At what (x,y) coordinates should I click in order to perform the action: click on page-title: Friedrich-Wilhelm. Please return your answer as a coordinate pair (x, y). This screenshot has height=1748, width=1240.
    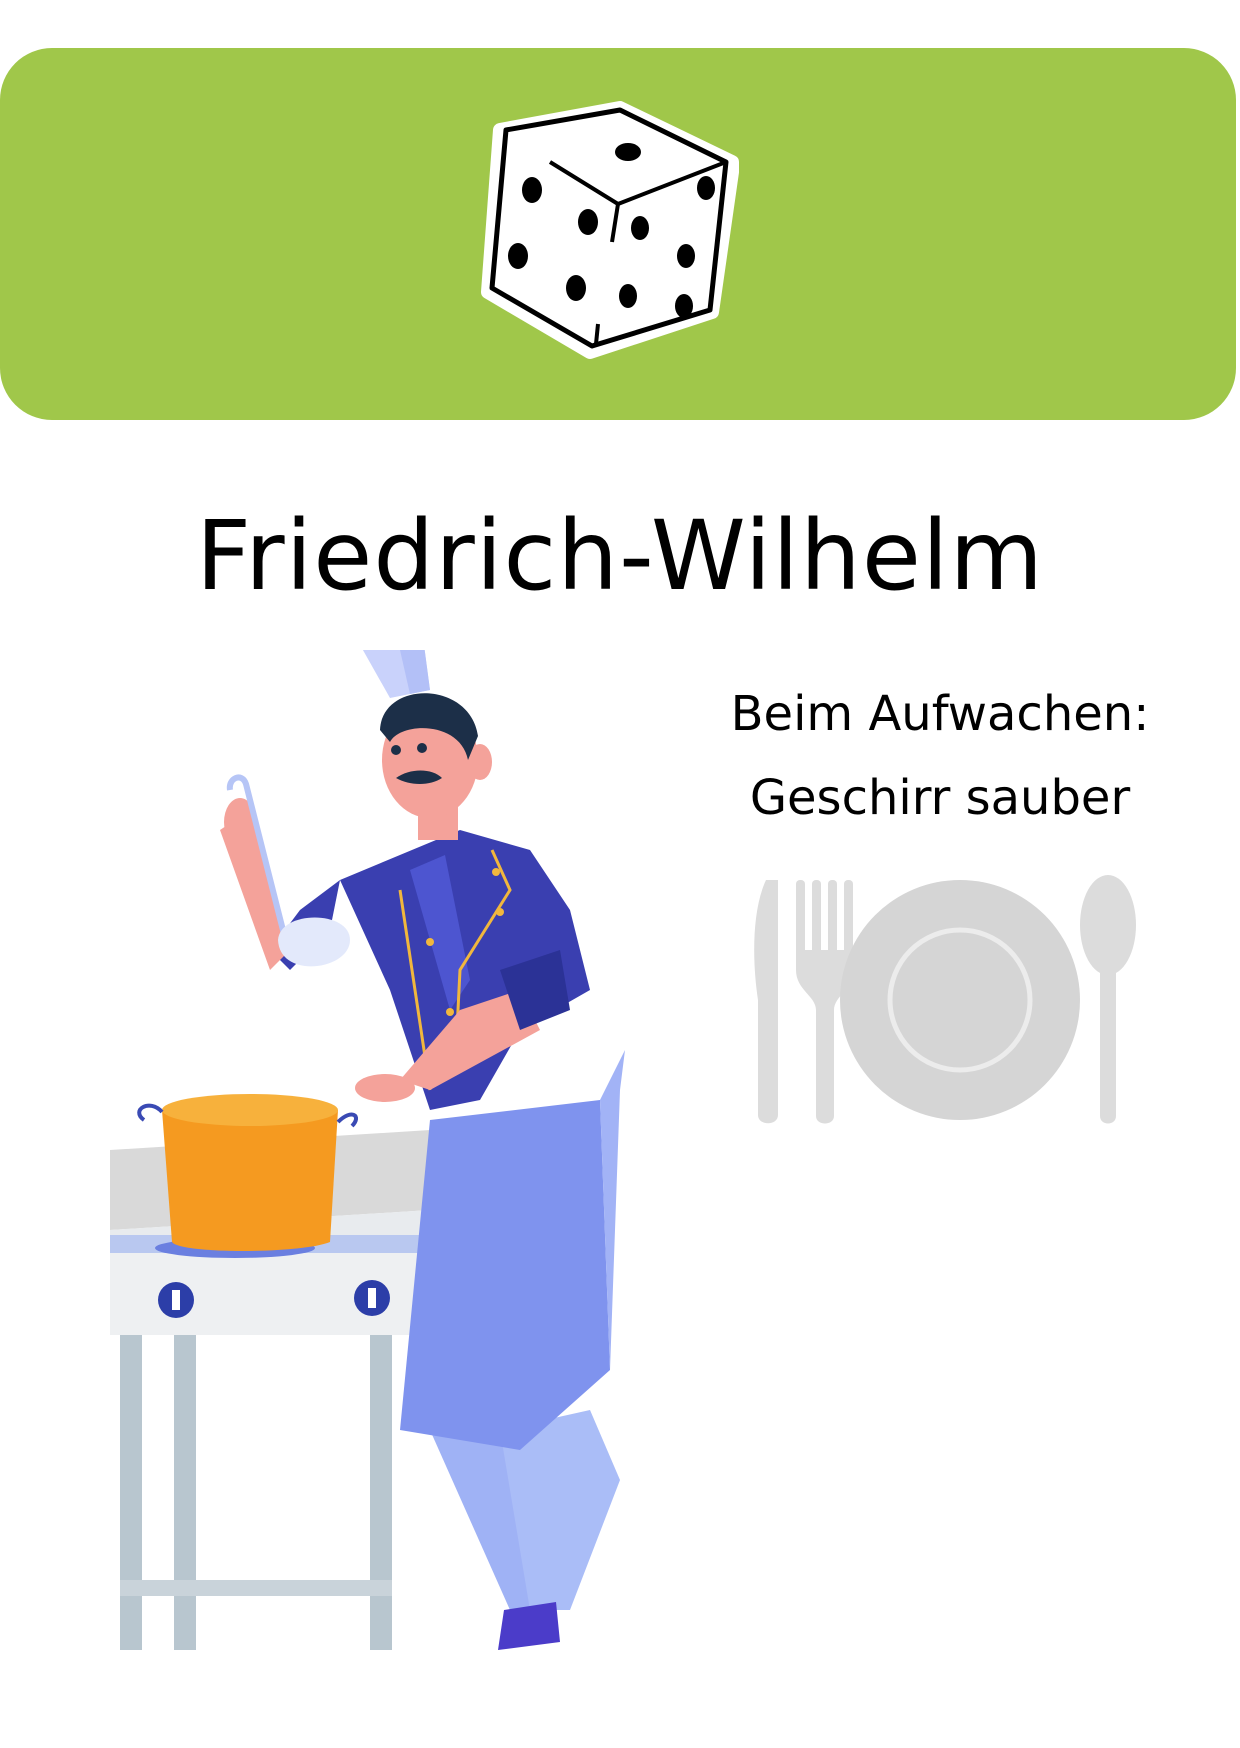
    Looking at the image, I should click on (620, 556).